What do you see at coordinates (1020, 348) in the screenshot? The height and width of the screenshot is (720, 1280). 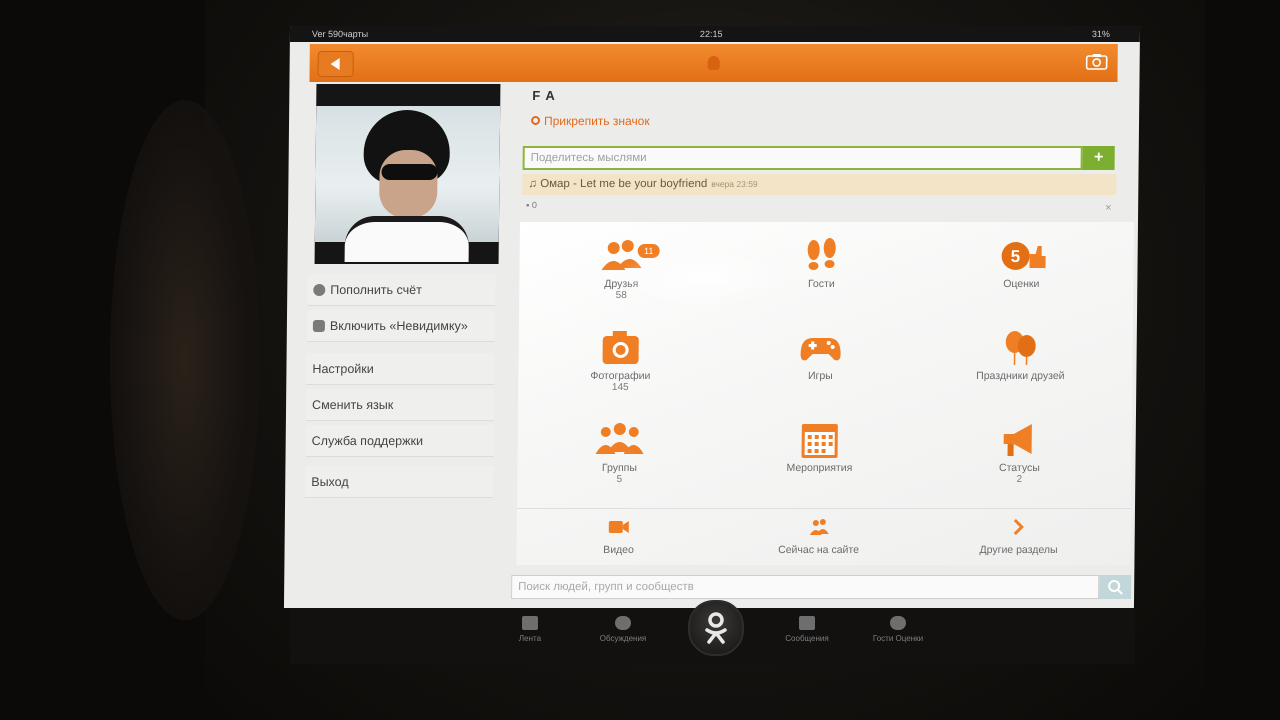 I see `balloons-icon` at bounding box center [1020, 348].